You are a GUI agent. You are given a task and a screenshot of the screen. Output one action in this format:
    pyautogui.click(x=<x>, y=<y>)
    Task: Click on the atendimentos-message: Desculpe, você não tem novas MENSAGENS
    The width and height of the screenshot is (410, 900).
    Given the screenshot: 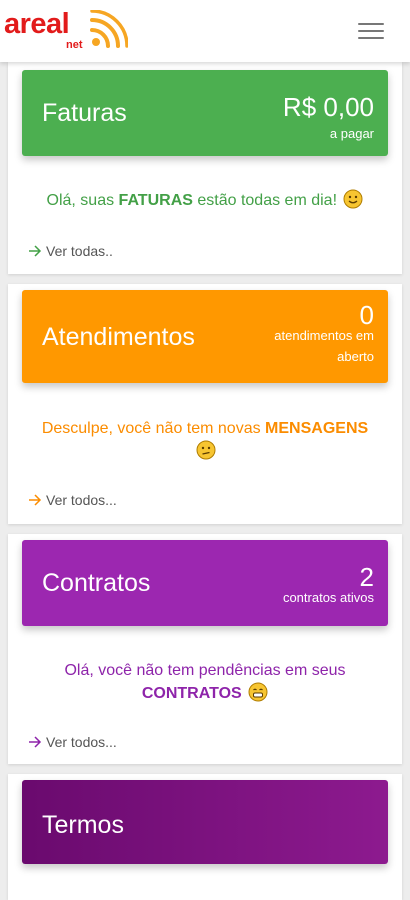 What is the action you would take?
    pyautogui.click(x=205, y=440)
    